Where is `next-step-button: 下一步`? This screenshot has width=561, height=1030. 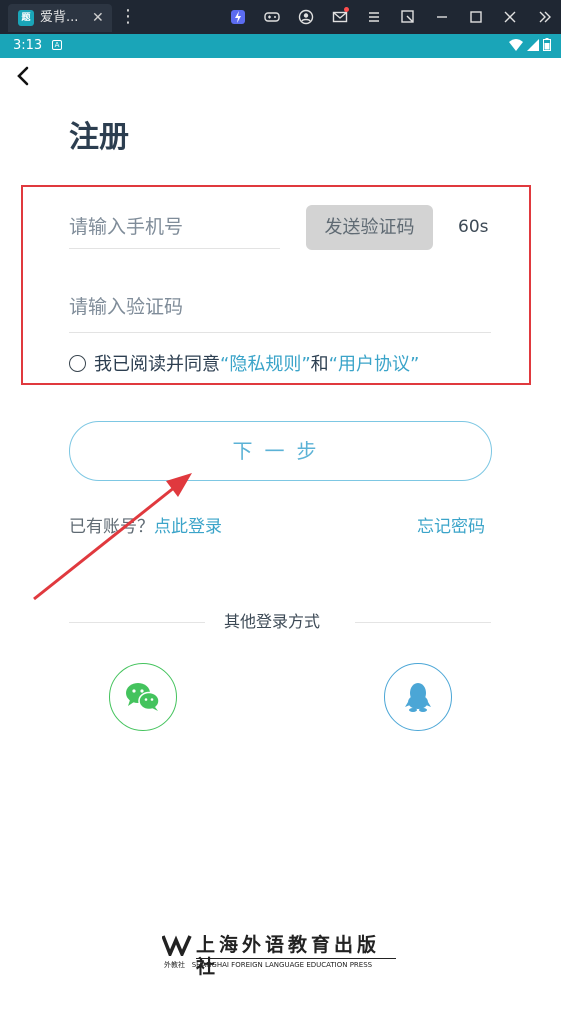 next-step-button: 下一步 is located at coordinates (280, 451).